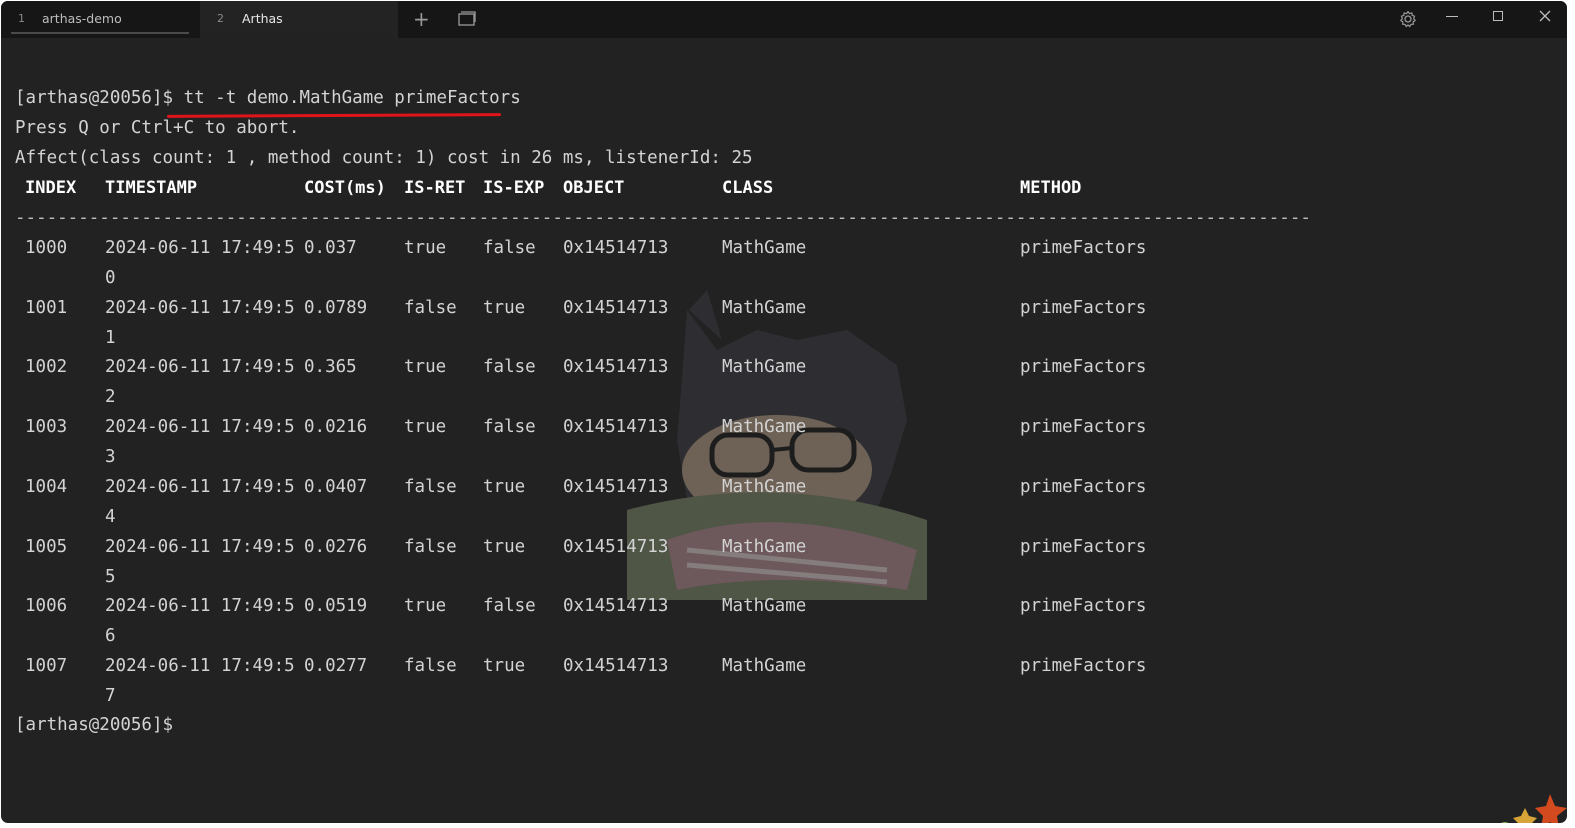  Describe the element at coordinates (435, 188) in the screenshot. I see `header-is-ret: IS-RET` at that location.